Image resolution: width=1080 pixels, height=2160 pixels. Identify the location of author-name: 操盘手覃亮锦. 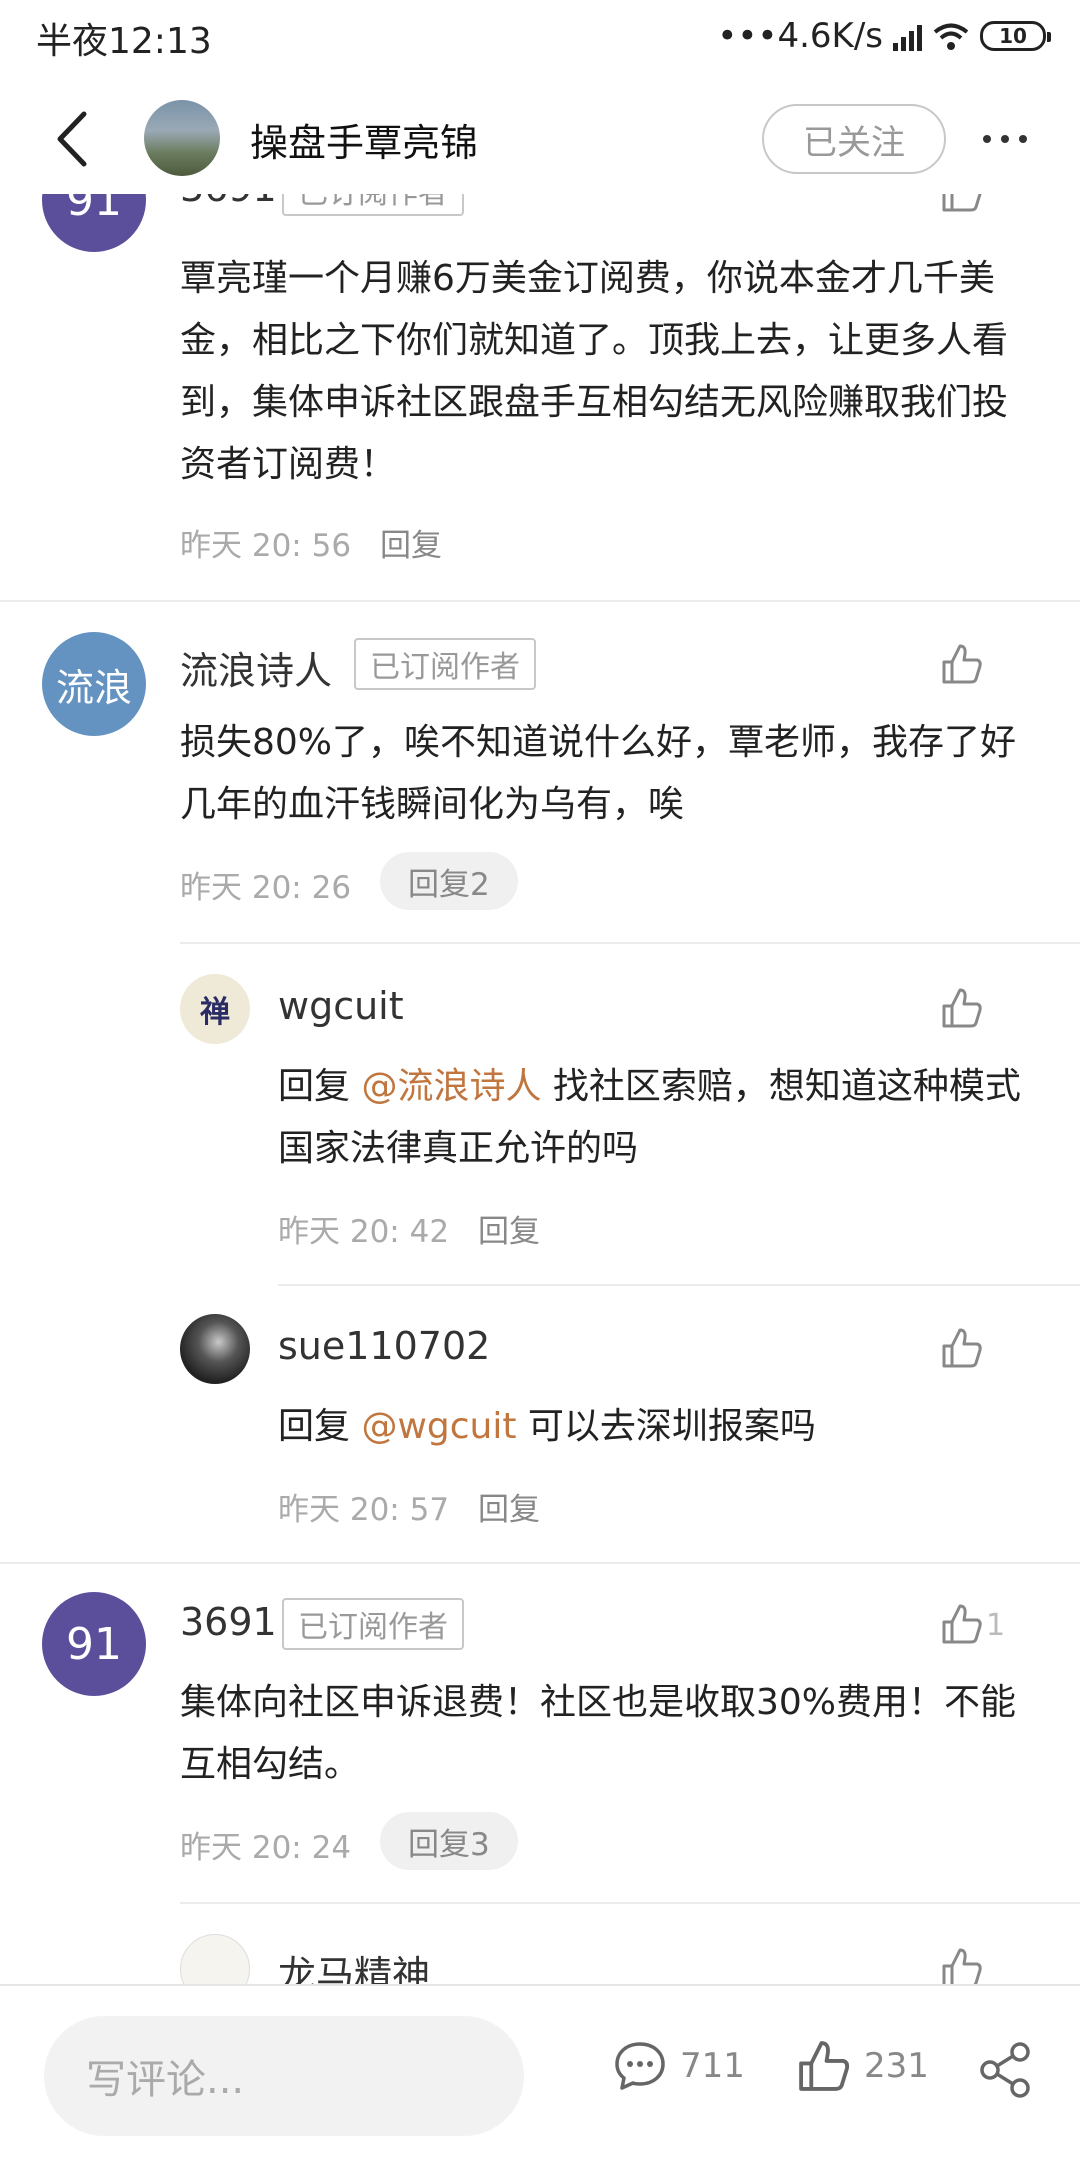
(364, 139).